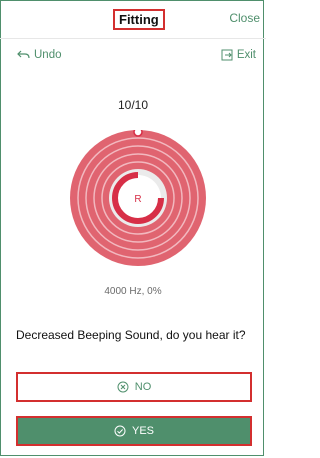  I want to click on exit-label: Exit, so click(246, 55).